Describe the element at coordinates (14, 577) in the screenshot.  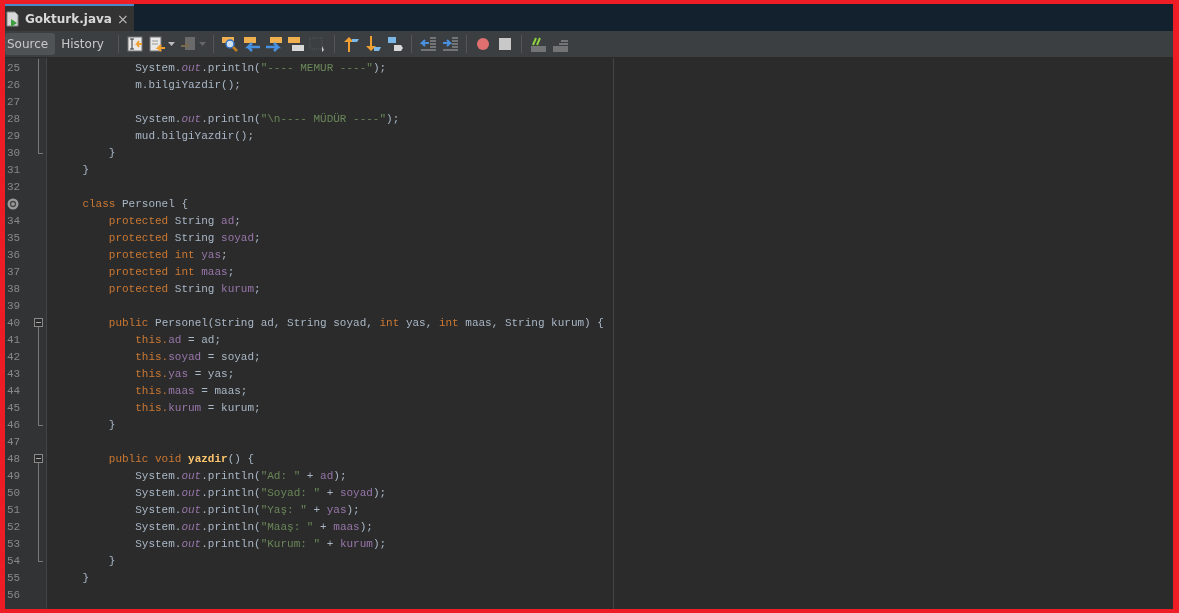
I see `line-number: 55` at that location.